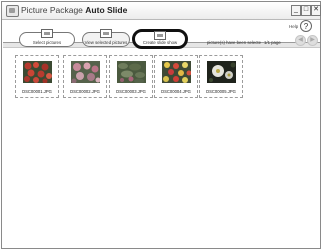 The height and width of the screenshot is (252, 324). I want to click on title-bold: Auto Slide, so click(106, 10).